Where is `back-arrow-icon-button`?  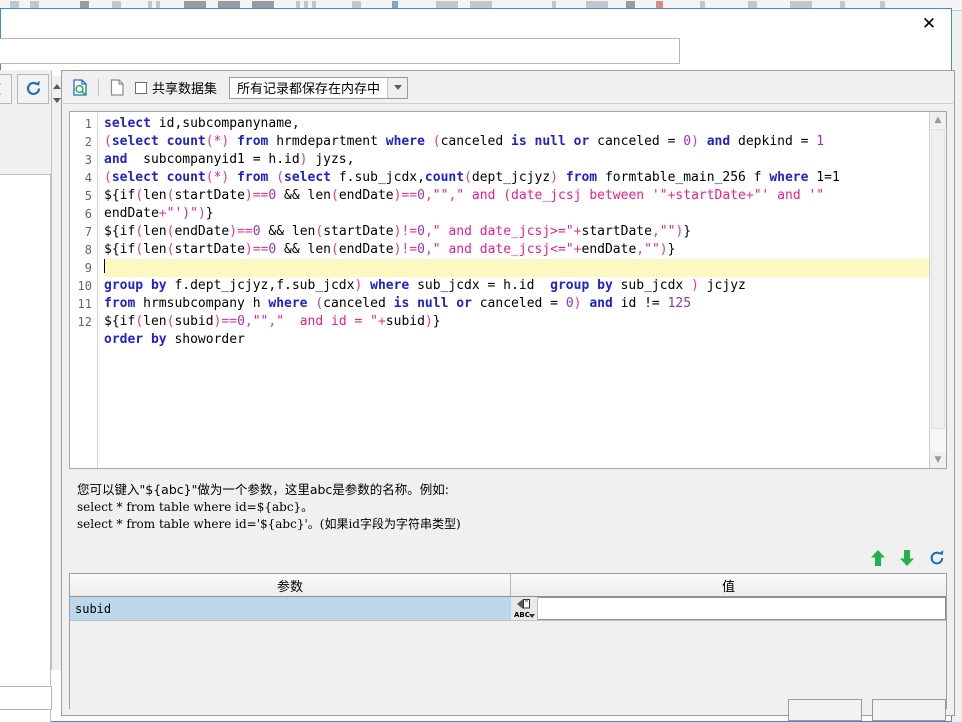 back-arrow-icon-button is located at coordinates (6, 89).